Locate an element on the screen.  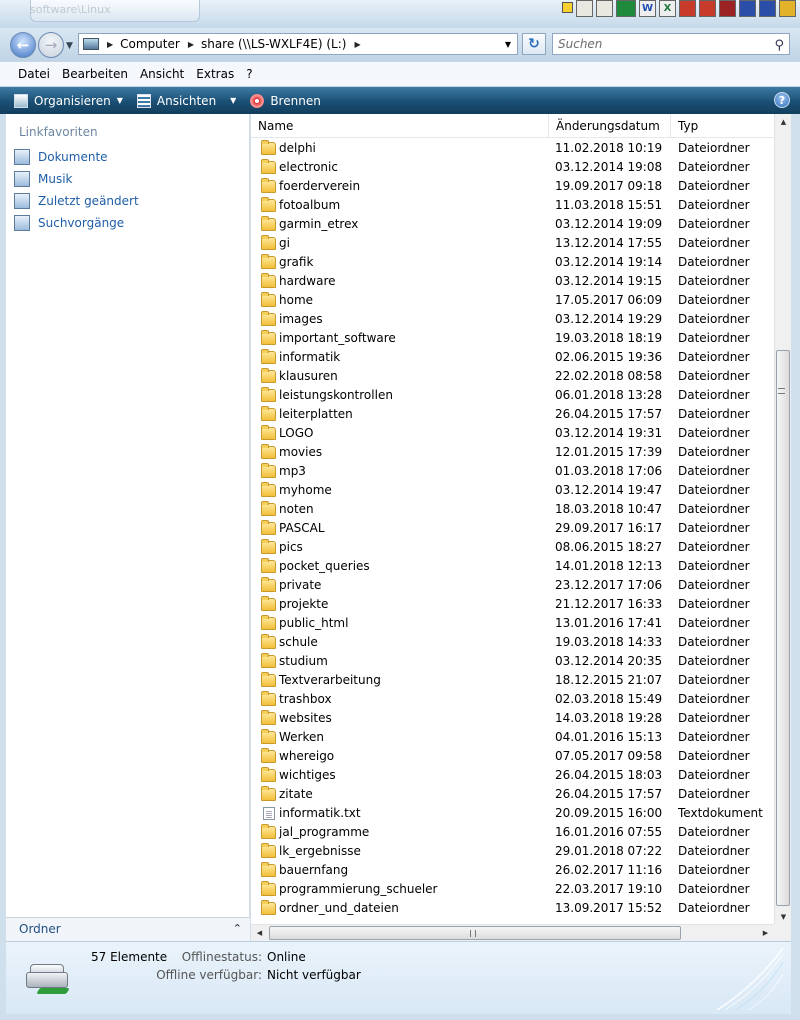
table-row: websites 14.03.2018 19:28 Dateiordner is located at coordinates (512, 718).